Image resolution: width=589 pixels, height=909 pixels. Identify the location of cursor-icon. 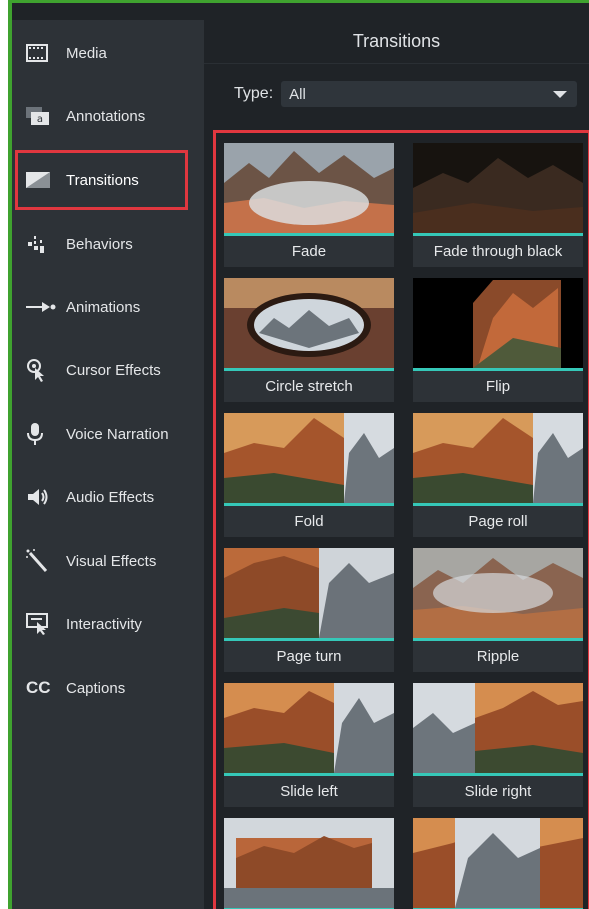
(46, 370).